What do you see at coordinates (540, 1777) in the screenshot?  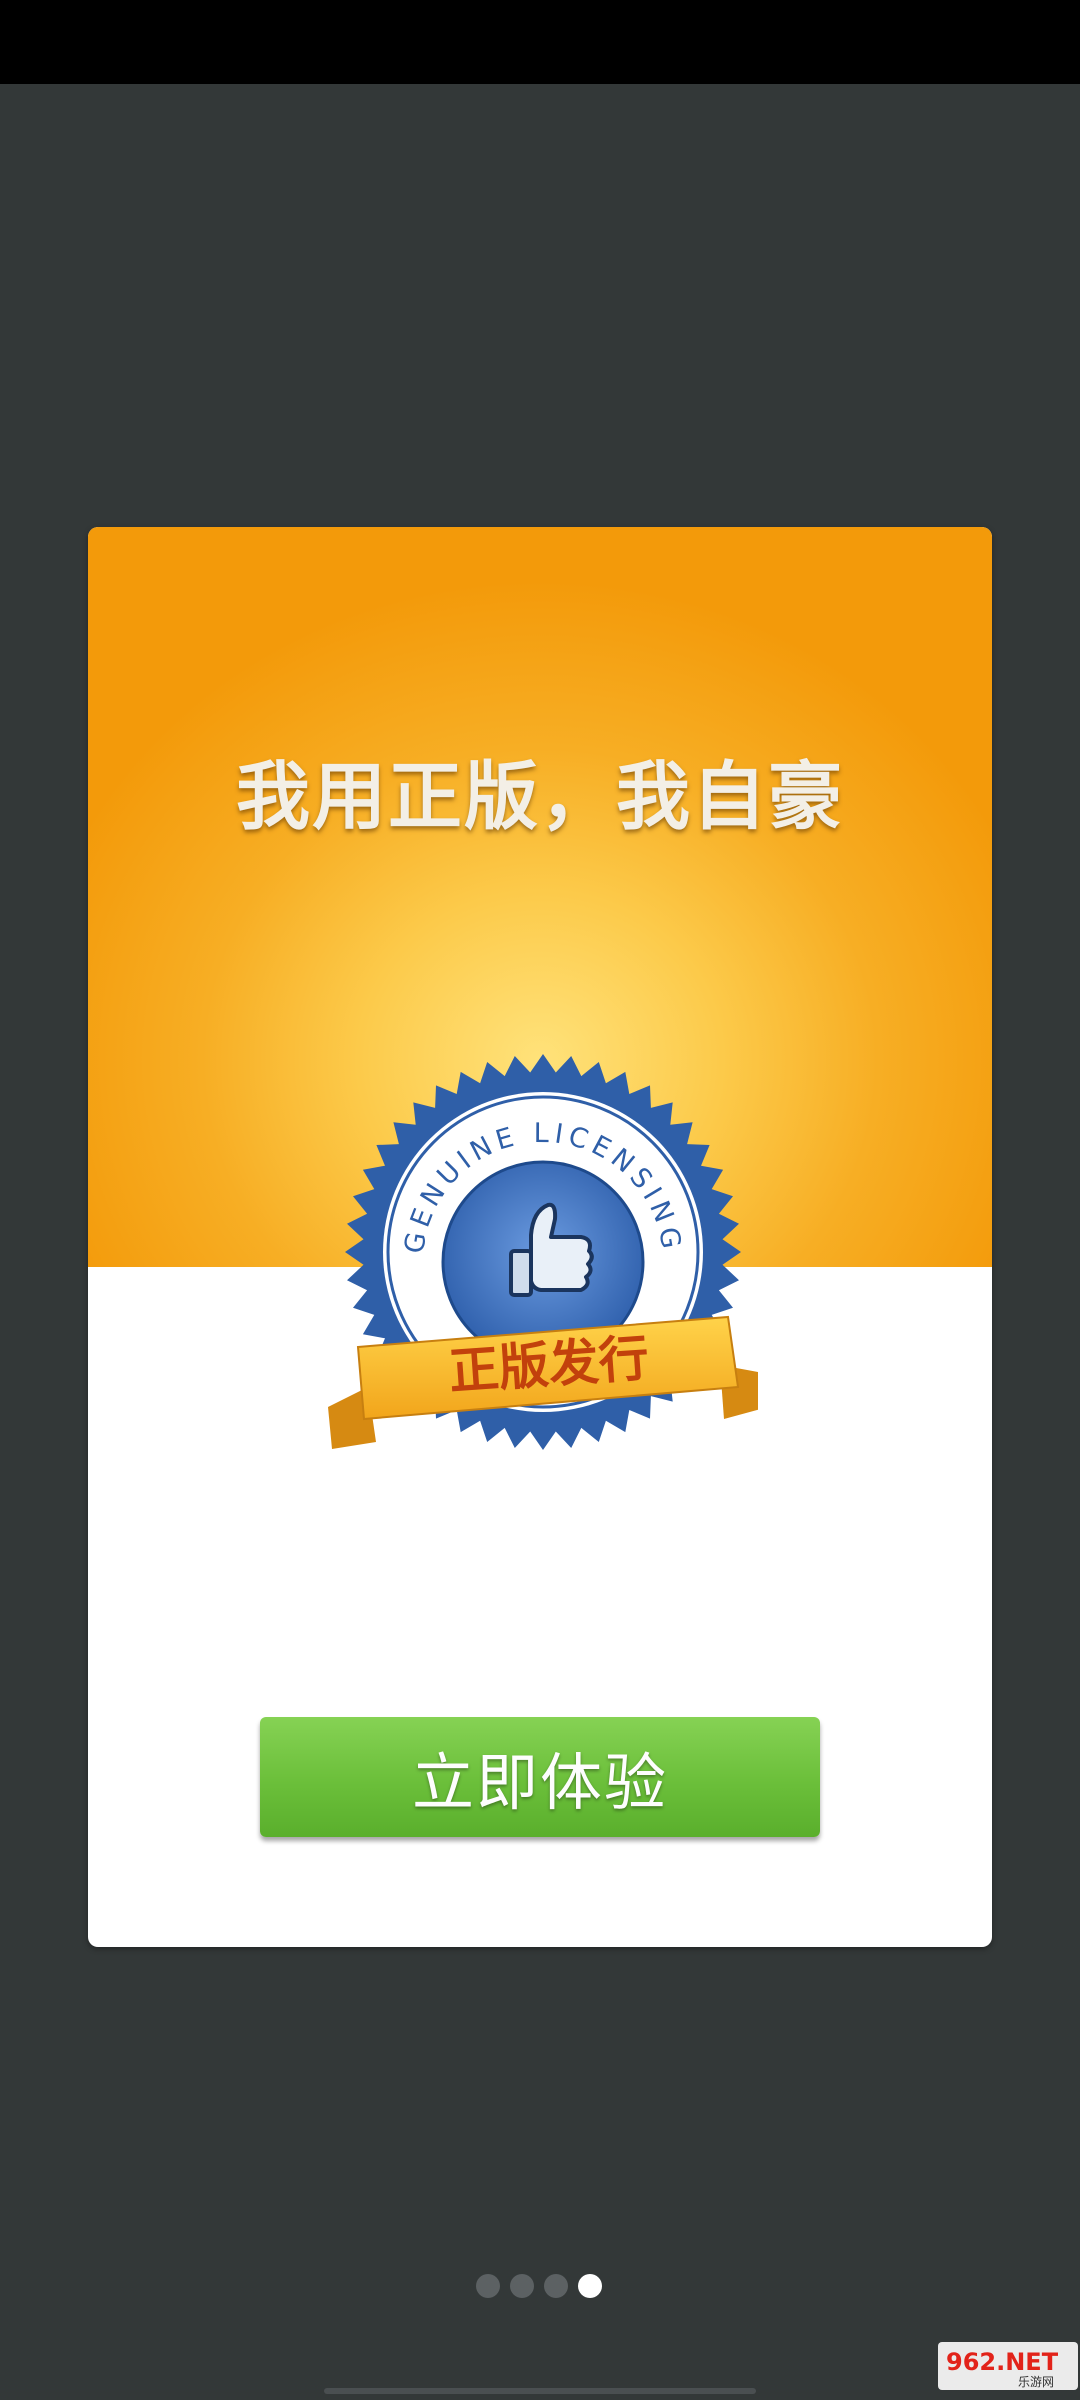 I see `try-now-button: 立即体验` at bounding box center [540, 1777].